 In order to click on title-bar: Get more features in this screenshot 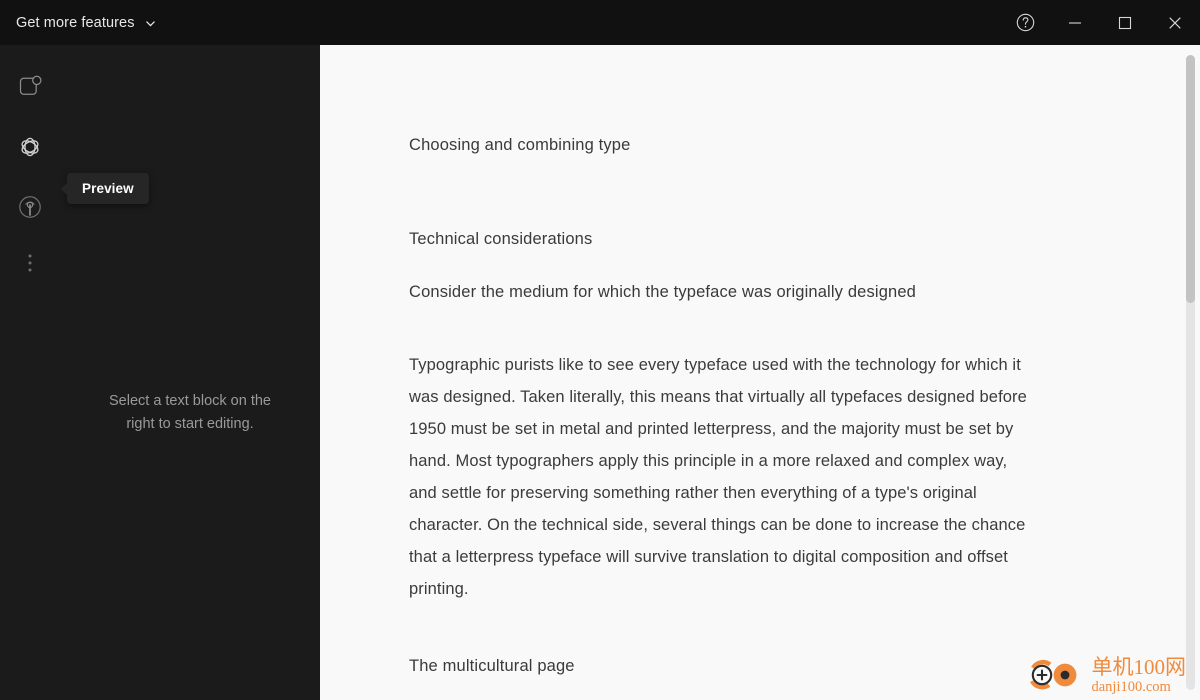, I will do `click(600, 22)`.